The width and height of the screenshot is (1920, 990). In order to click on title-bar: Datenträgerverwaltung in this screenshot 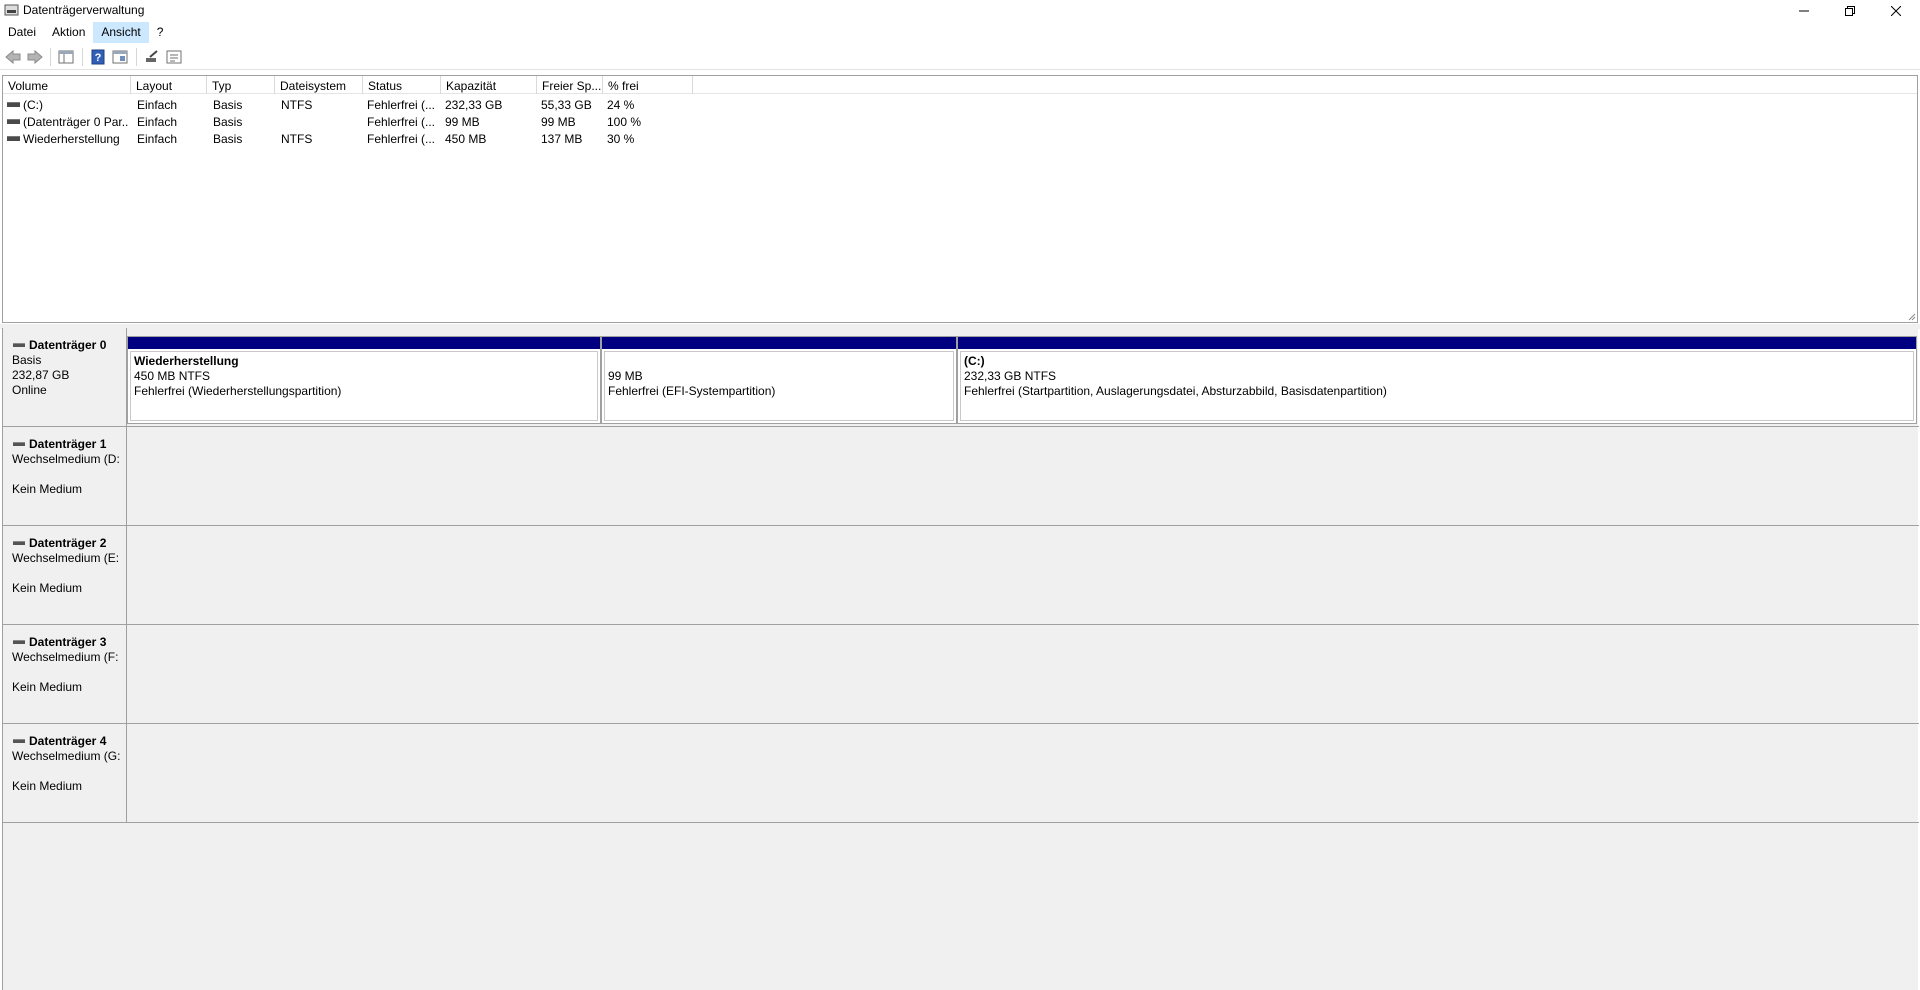, I will do `click(960, 11)`.